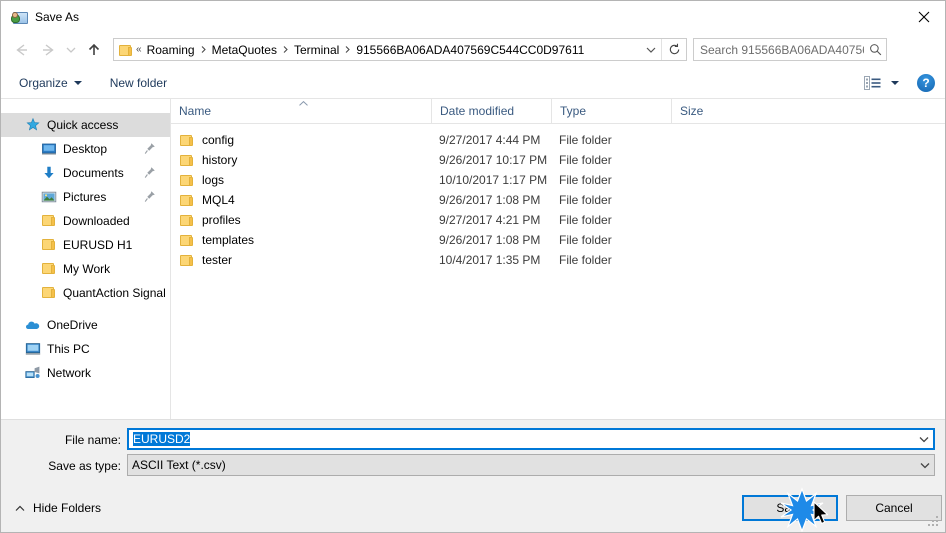  I want to click on close-icon, so click(924, 16).